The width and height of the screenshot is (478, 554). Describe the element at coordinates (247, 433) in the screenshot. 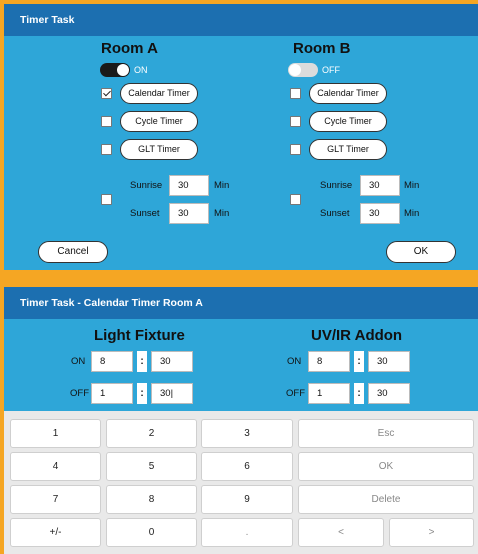

I see `key-3: 3` at that location.